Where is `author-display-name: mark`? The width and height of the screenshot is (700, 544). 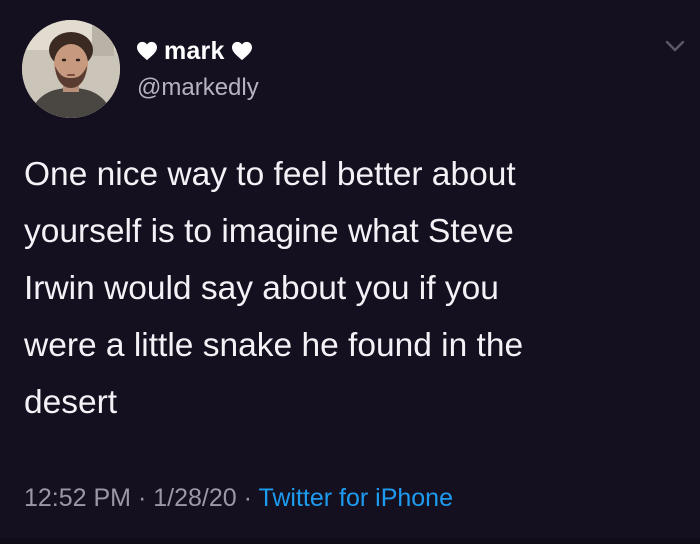 author-display-name: mark is located at coordinates (194, 51).